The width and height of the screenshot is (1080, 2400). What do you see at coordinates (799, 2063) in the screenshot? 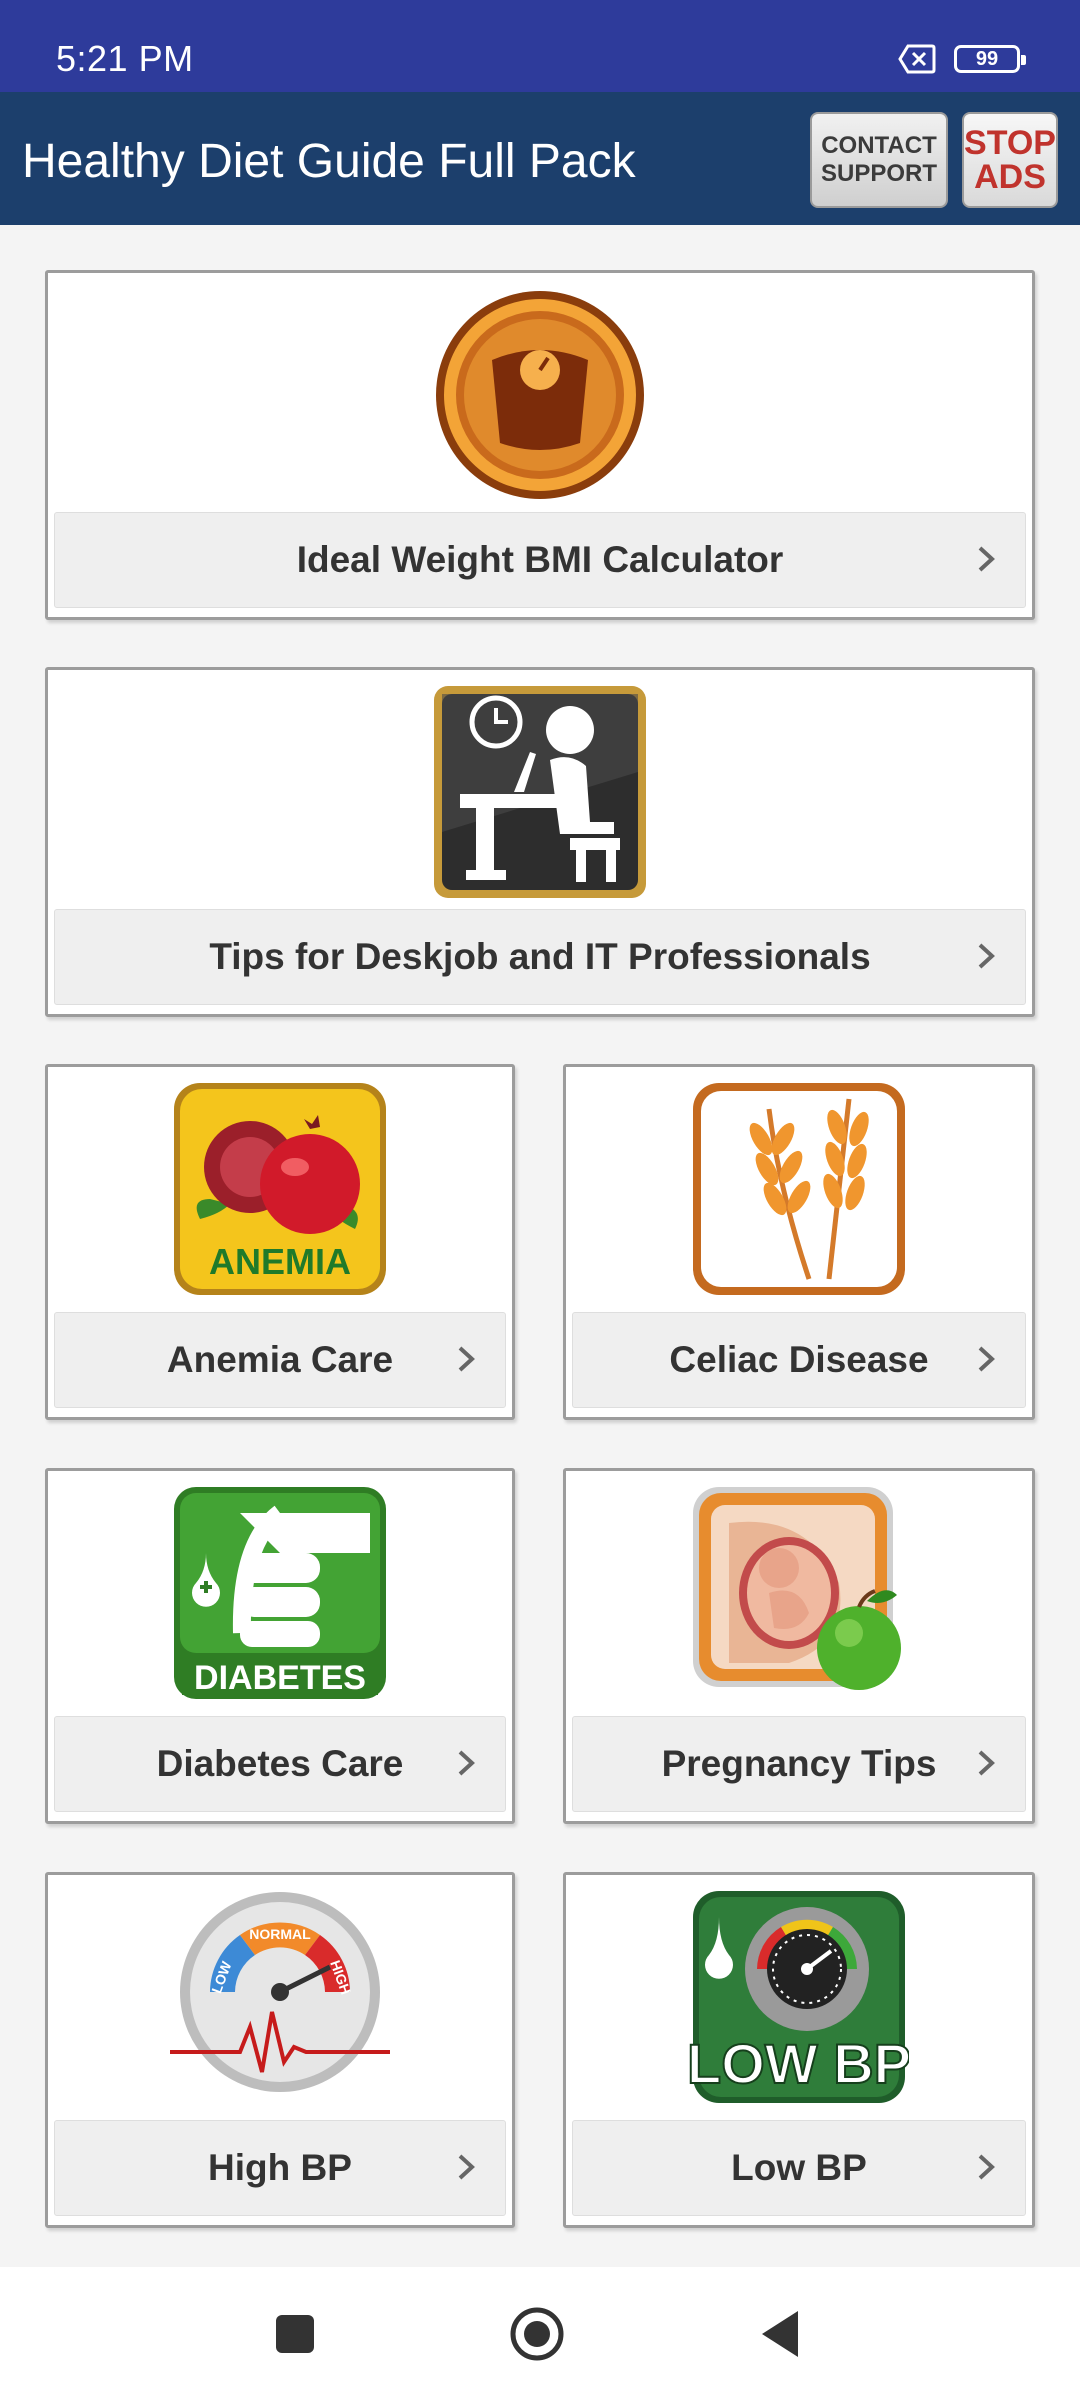
I see `low-bp-badge-text: LOW BP` at bounding box center [799, 2063].